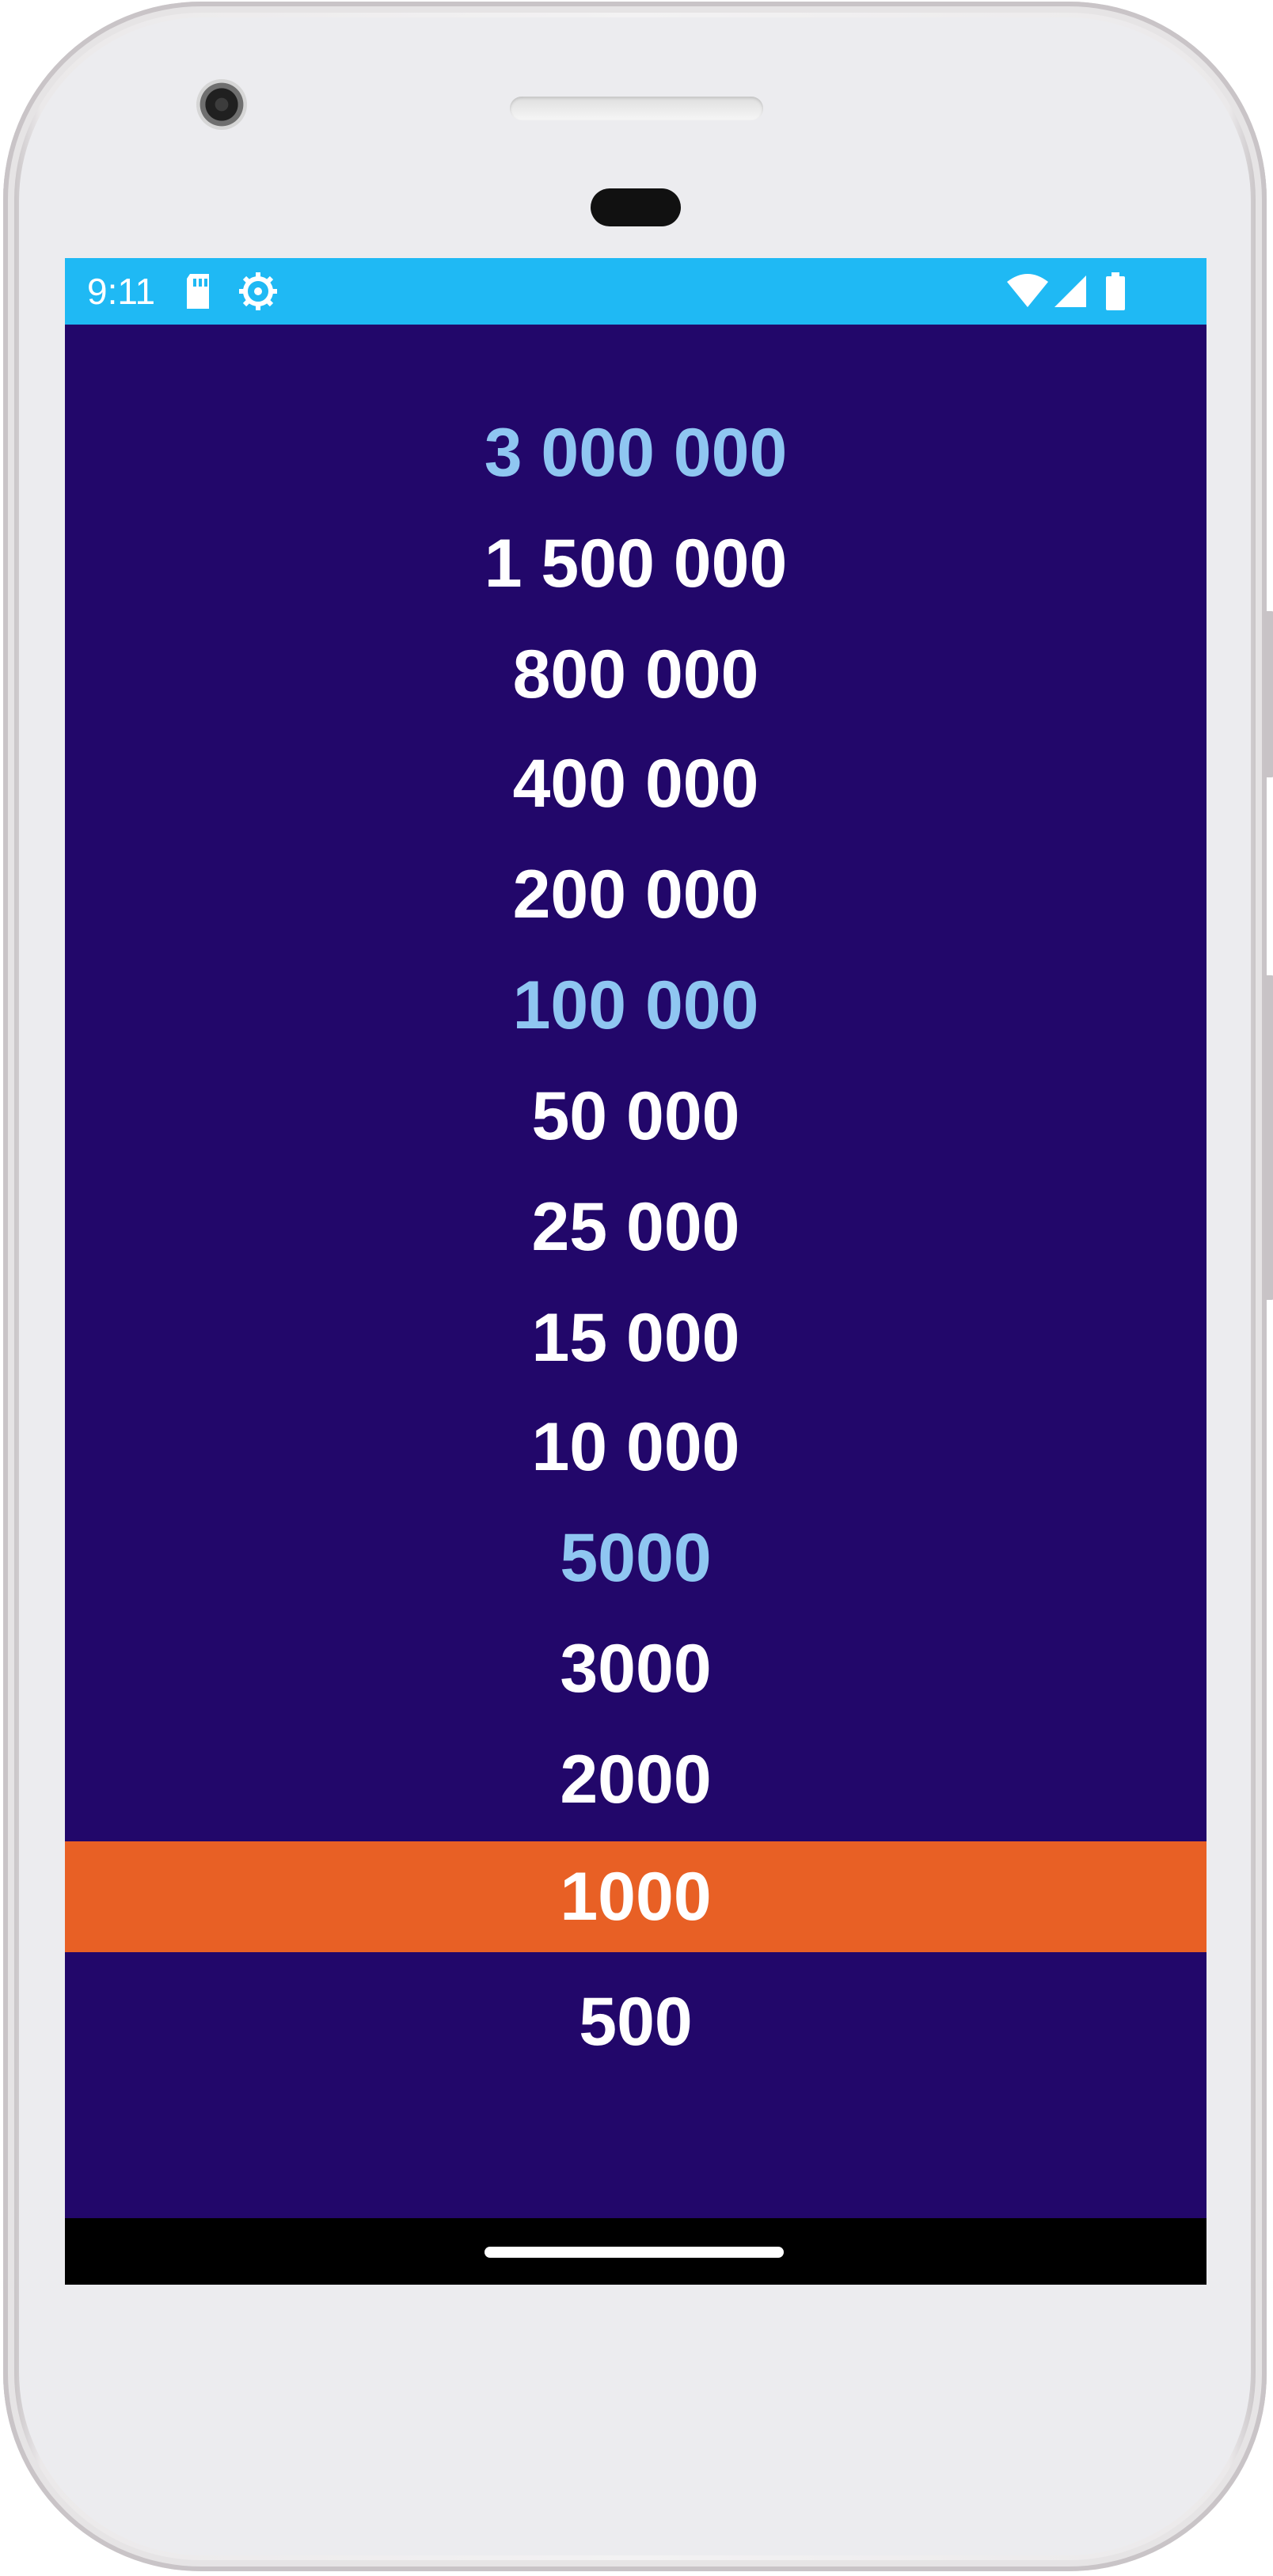  Describe the element at coordinates (1027, 291) in the screenshot. I see `wifi-icon` at that location.